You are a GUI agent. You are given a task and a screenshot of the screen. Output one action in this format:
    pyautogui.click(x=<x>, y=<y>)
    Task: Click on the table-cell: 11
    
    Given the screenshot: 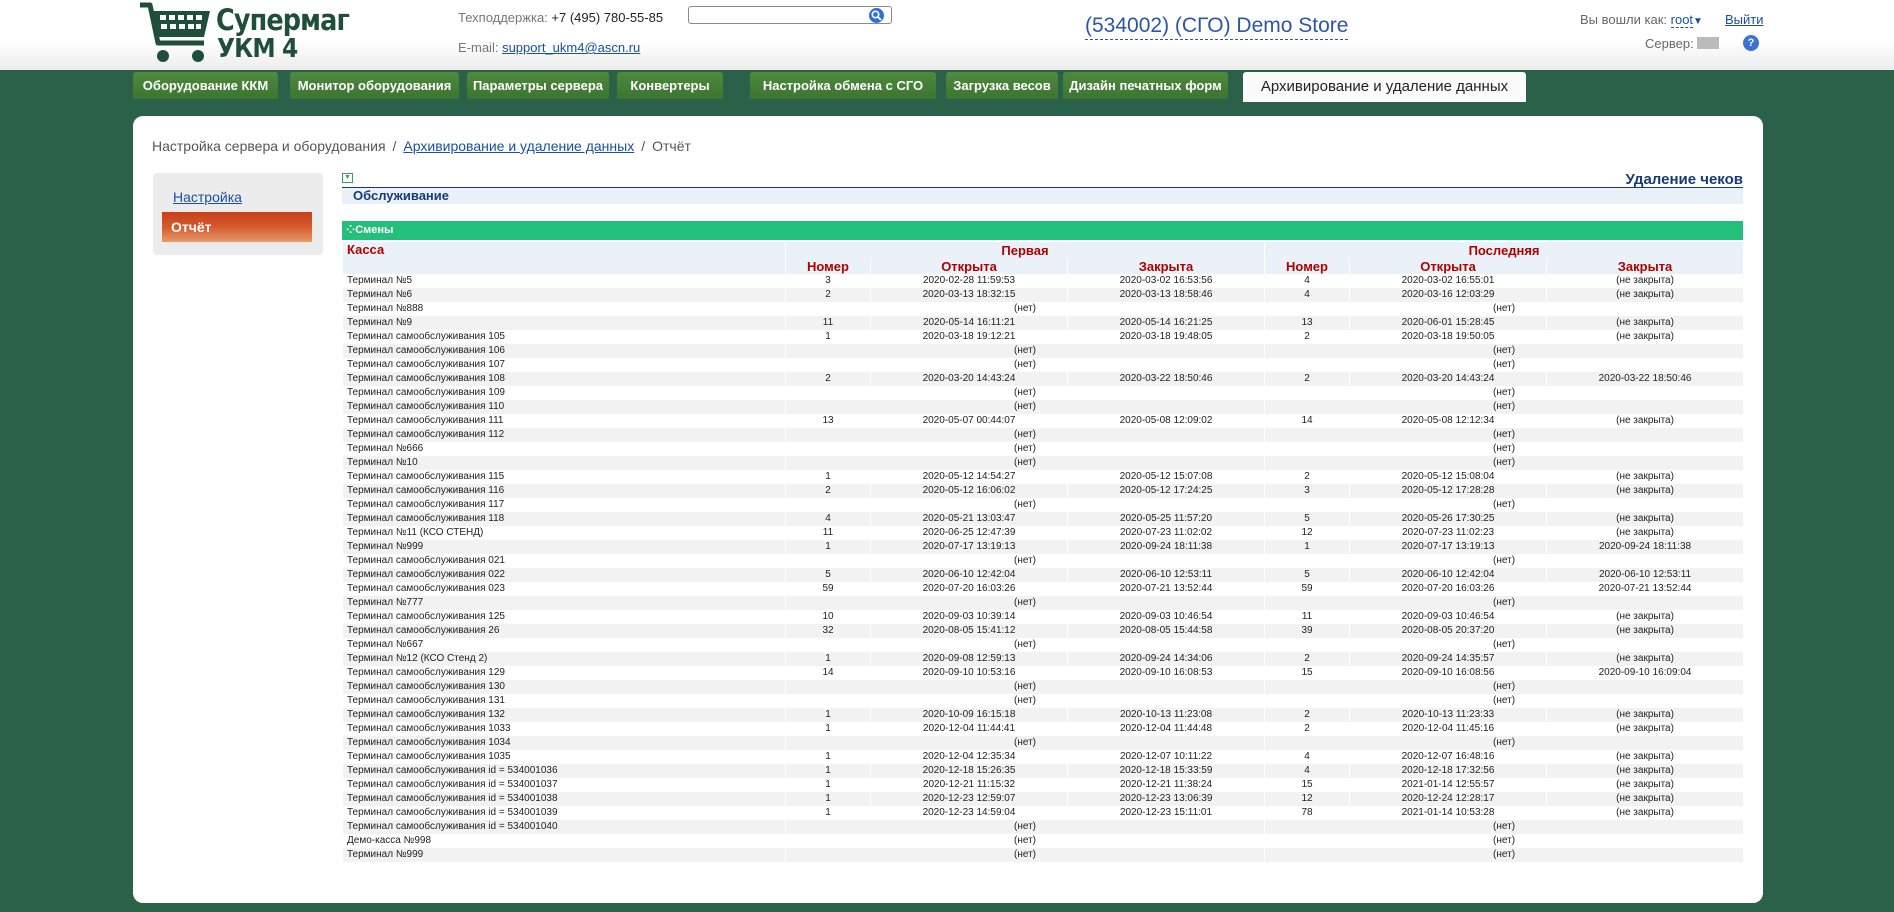 What is the action you would take?
    pyautogui.click(x=828, y=532)
    